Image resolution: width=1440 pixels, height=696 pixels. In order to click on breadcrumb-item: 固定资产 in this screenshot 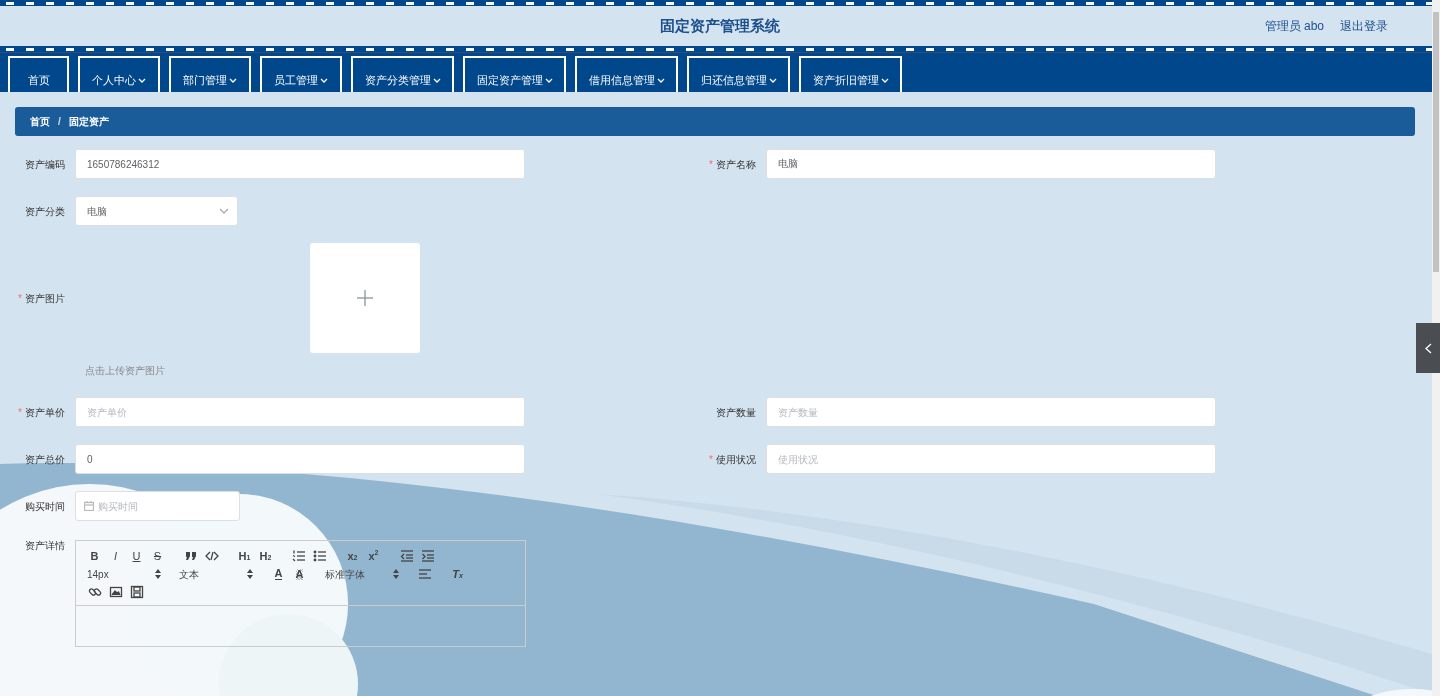, I will do `click(88, 122)`.